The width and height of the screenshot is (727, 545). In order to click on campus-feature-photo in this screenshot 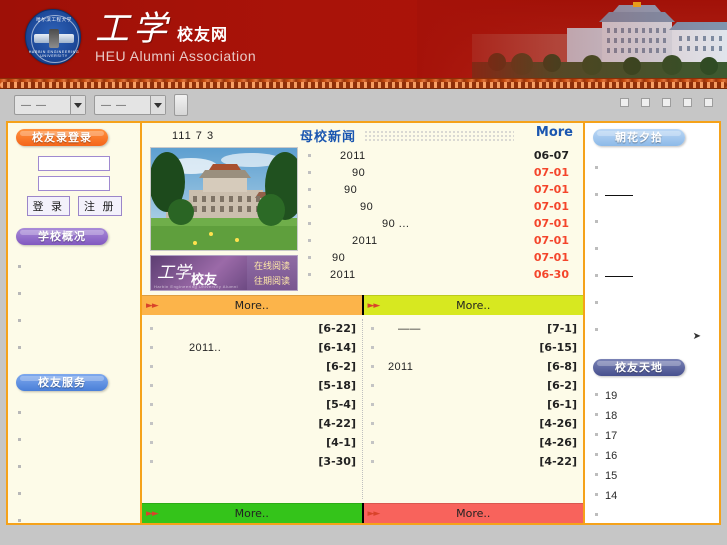, I will do `click(224, 199)`.